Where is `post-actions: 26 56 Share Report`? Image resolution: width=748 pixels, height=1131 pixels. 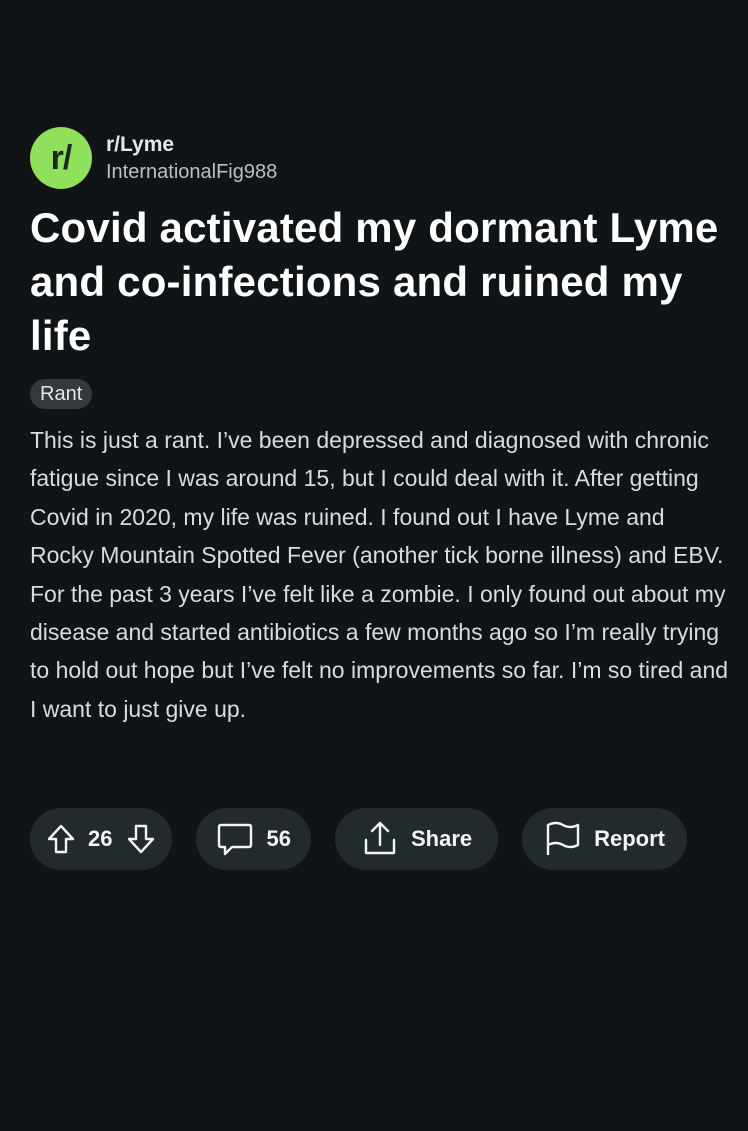 post-actions: 26 56 Share Report is located at coordinates (359, 839).